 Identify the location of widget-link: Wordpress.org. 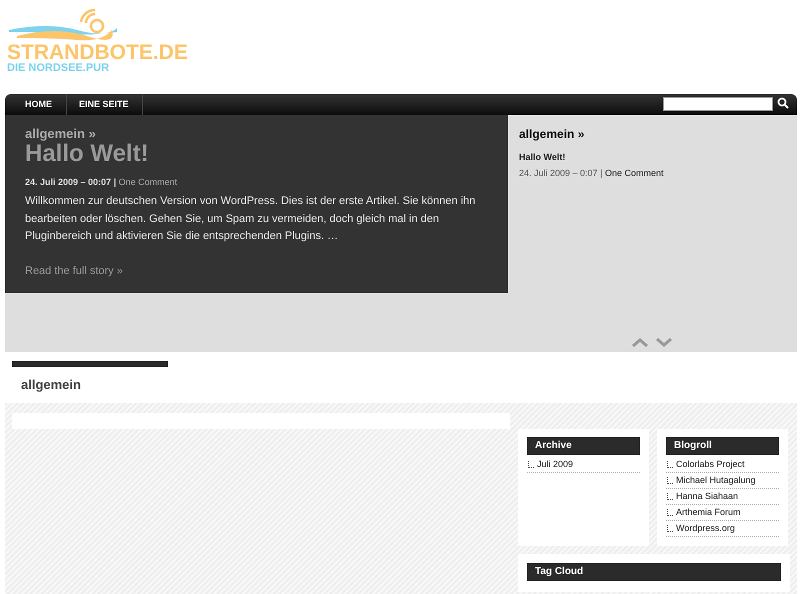
(705, 528).